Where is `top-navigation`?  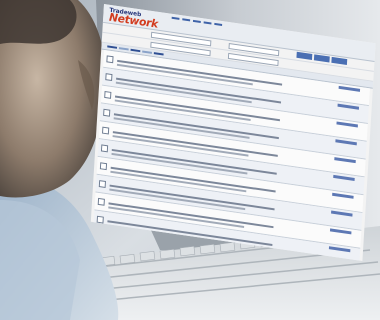
top-navigation is located at coordinates (197, 21).